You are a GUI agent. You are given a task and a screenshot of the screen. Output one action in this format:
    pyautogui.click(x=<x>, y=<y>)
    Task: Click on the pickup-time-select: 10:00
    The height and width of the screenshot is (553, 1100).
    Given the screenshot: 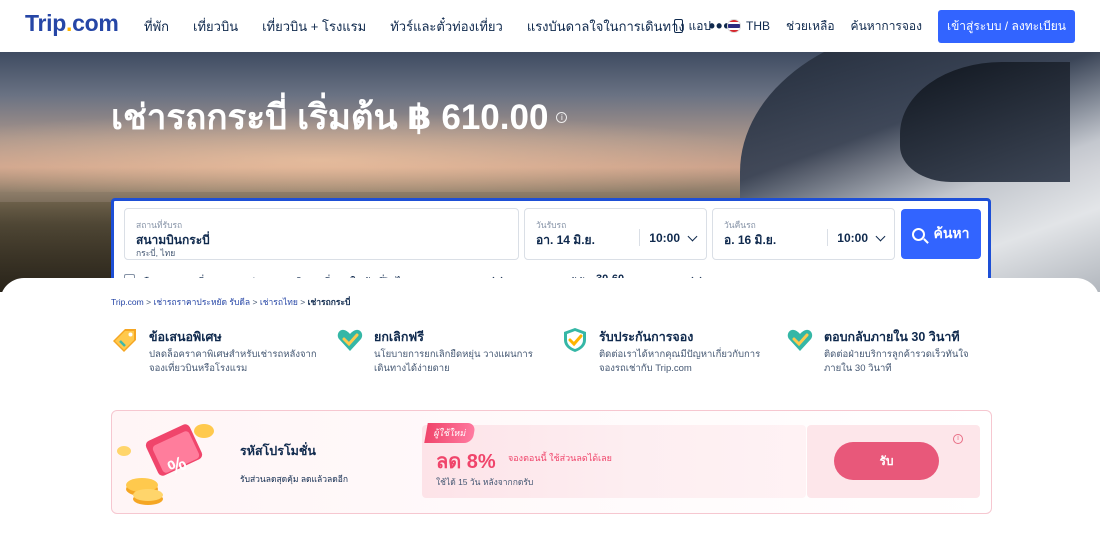 What is the action you would take?
    pyautogui.click(x=668, y=237)
    